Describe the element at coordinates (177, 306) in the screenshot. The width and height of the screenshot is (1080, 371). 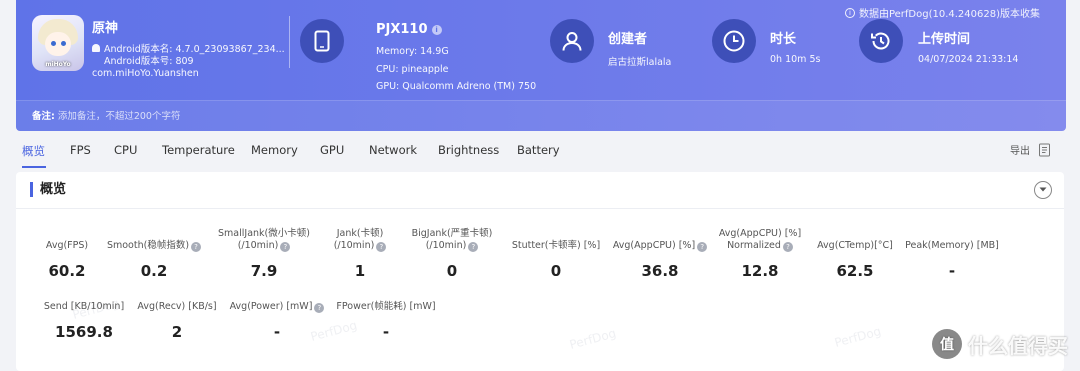
I see `metric-label: Avg(Recv) [KB/s]` at that location.